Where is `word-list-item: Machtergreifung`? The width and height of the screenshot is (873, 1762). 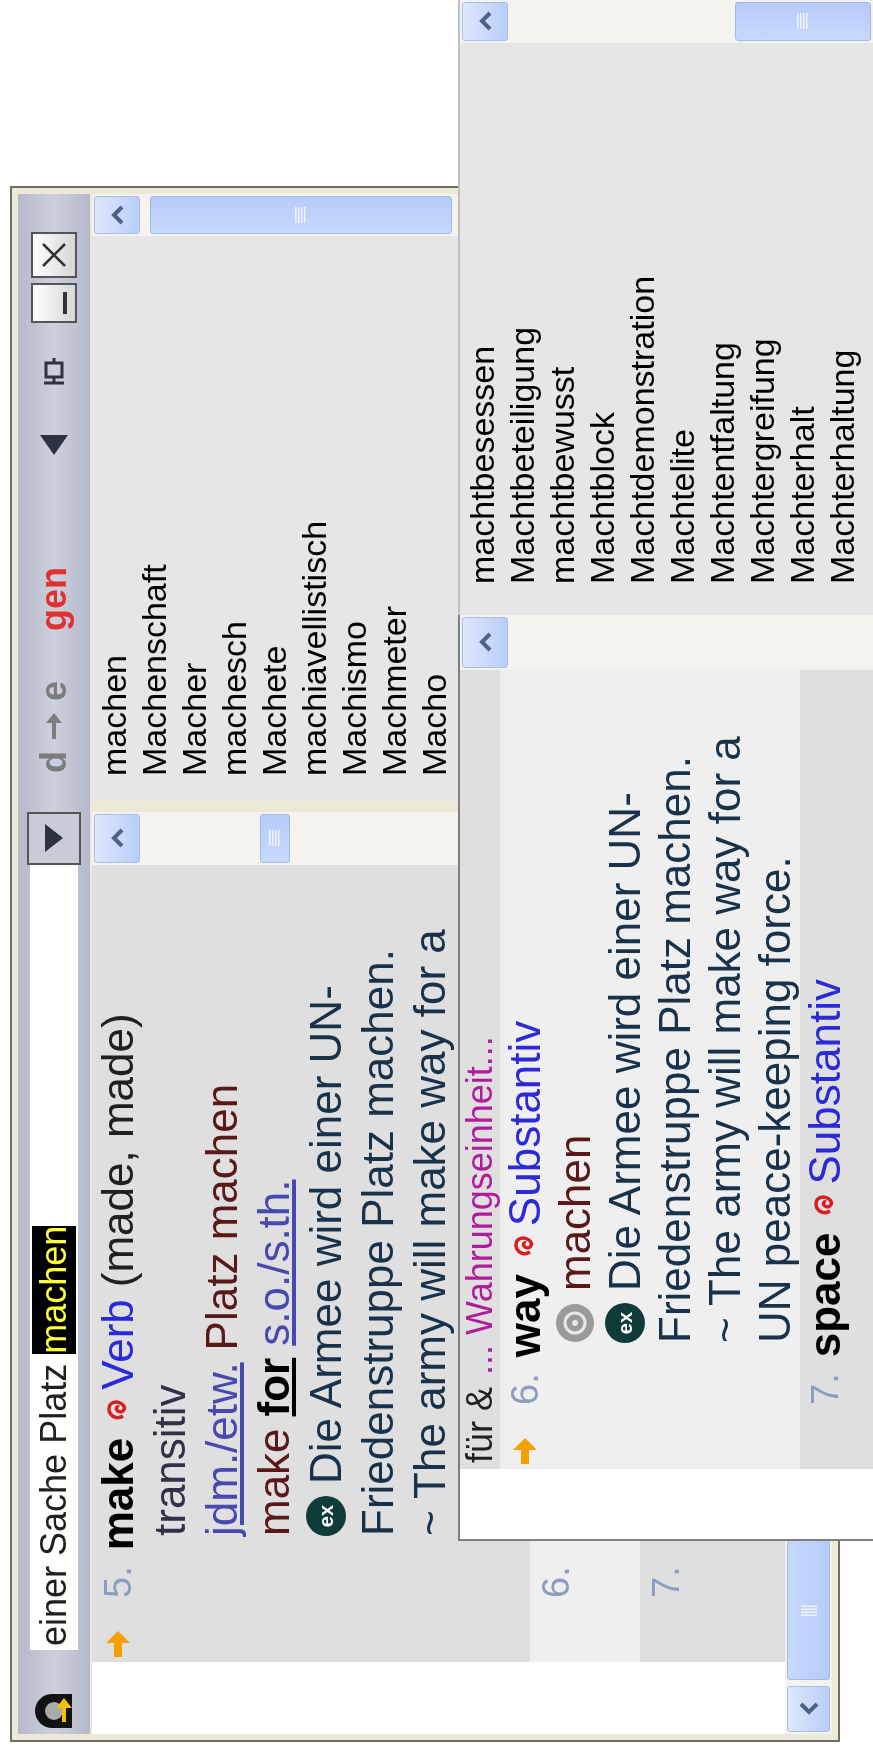 word-list-item: Machtergreifung is located at coordinates (762, 313).